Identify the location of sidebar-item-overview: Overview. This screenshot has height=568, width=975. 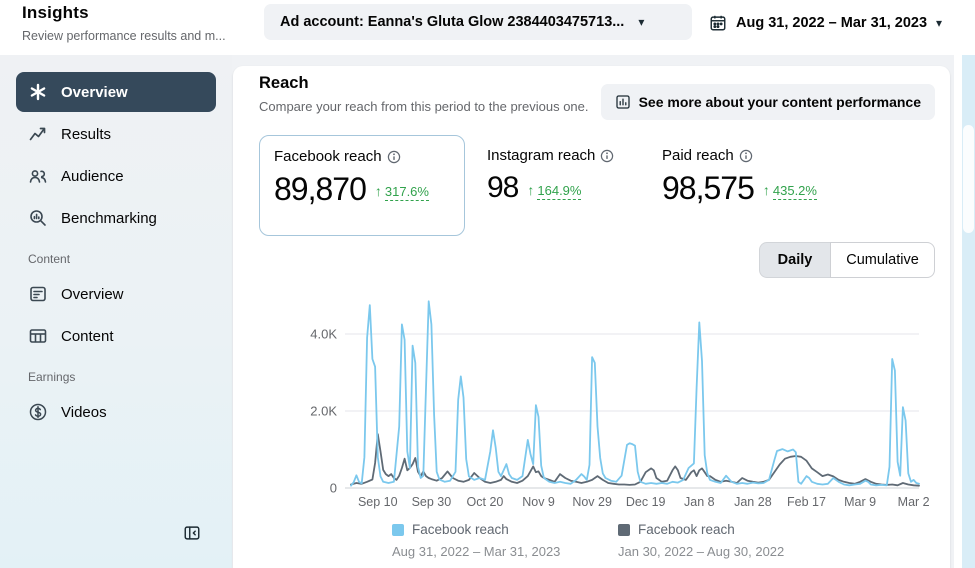
(116, 92).